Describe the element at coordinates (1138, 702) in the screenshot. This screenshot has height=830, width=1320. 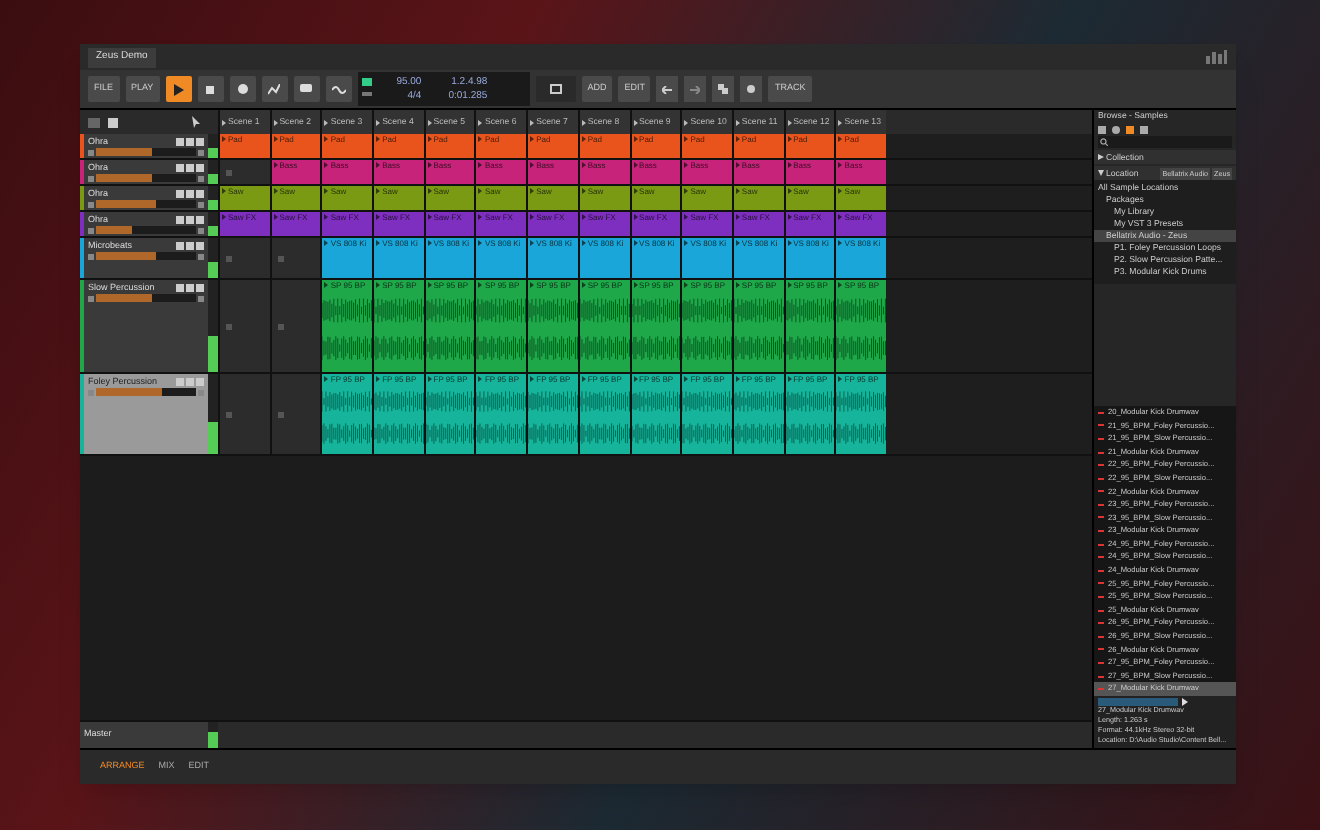
I see `waveform-drawing` at that location.